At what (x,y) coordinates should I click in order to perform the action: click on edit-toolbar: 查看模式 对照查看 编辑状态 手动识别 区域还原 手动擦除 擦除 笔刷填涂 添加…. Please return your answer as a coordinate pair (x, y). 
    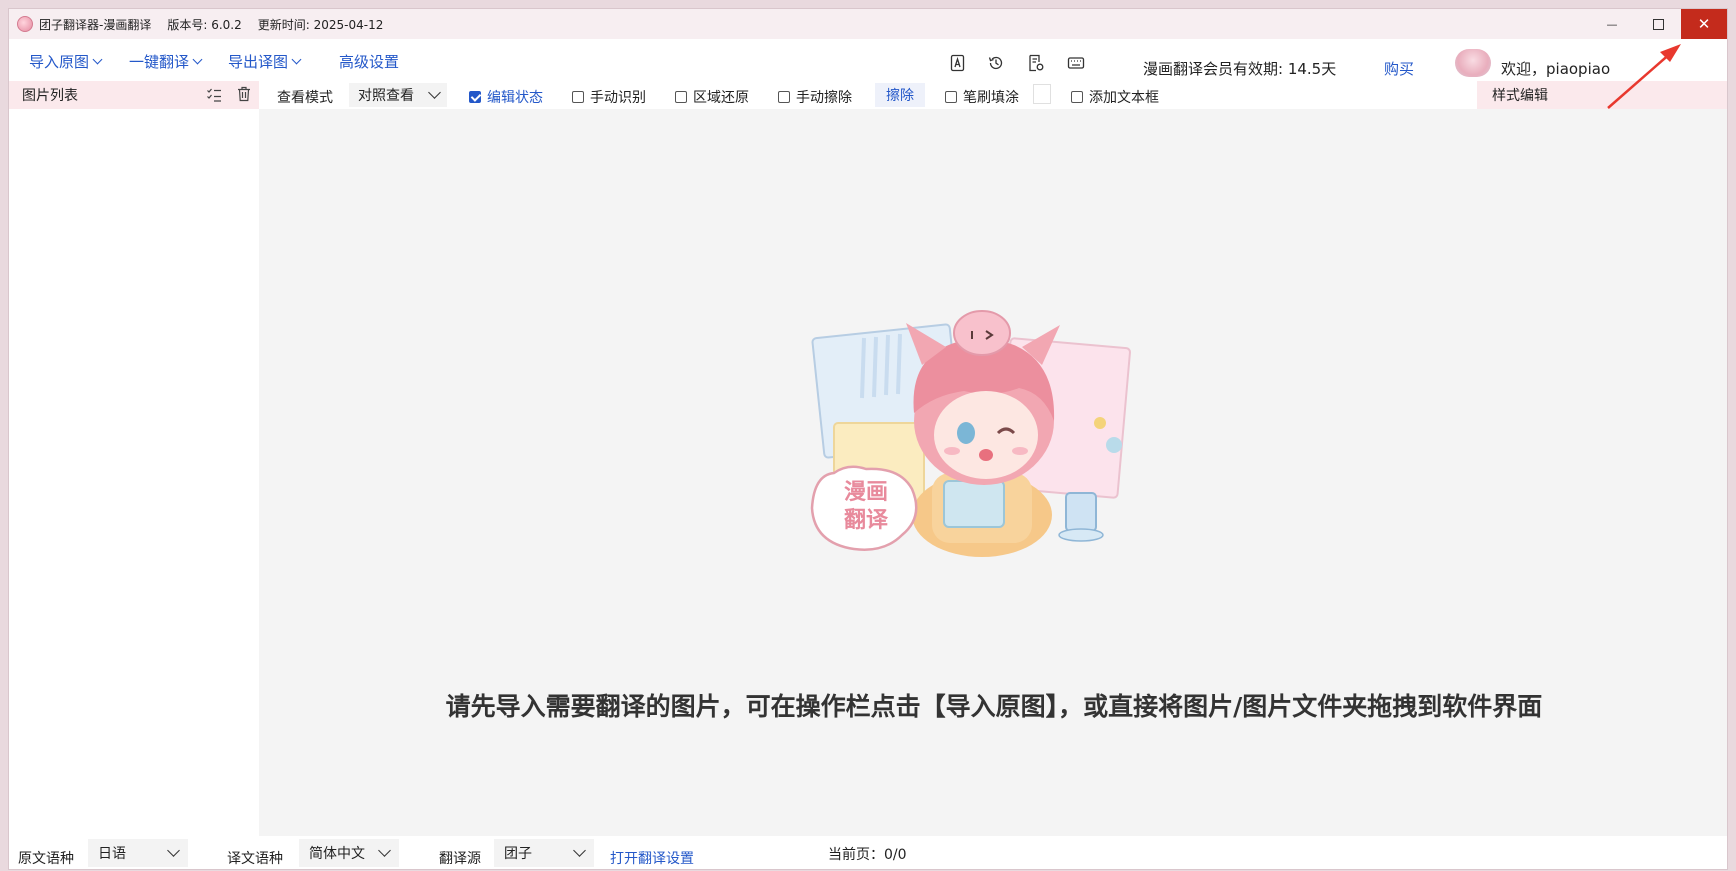
    Looking at the image, I should click on (868, 95).